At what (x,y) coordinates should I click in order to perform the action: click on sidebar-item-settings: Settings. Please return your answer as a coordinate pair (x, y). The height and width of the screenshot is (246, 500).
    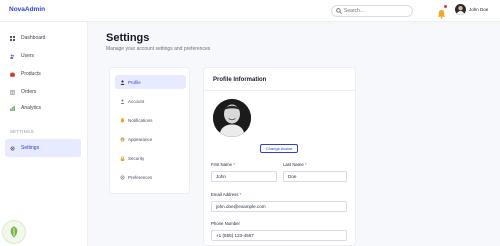
    Looking at the image, I should click on (43, 148).